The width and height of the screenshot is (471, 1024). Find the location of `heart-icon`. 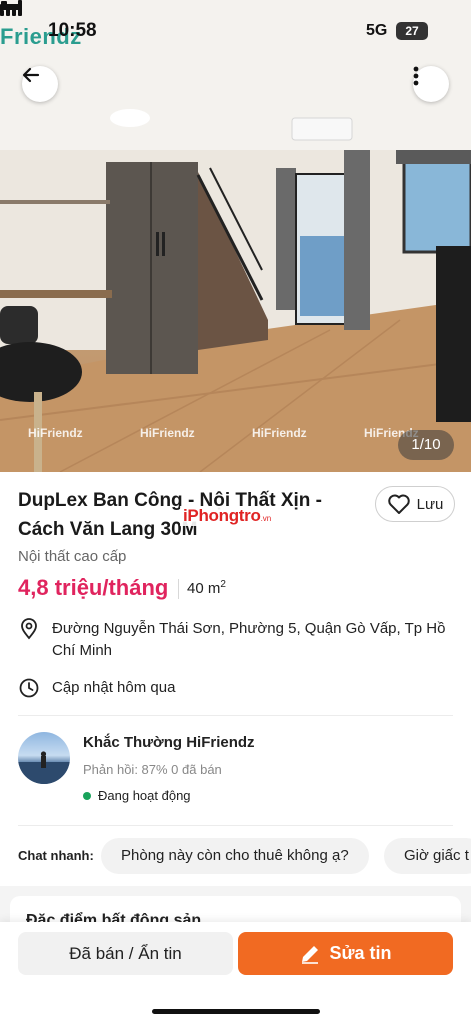

heart-icon is located at coordinates (398, 504).